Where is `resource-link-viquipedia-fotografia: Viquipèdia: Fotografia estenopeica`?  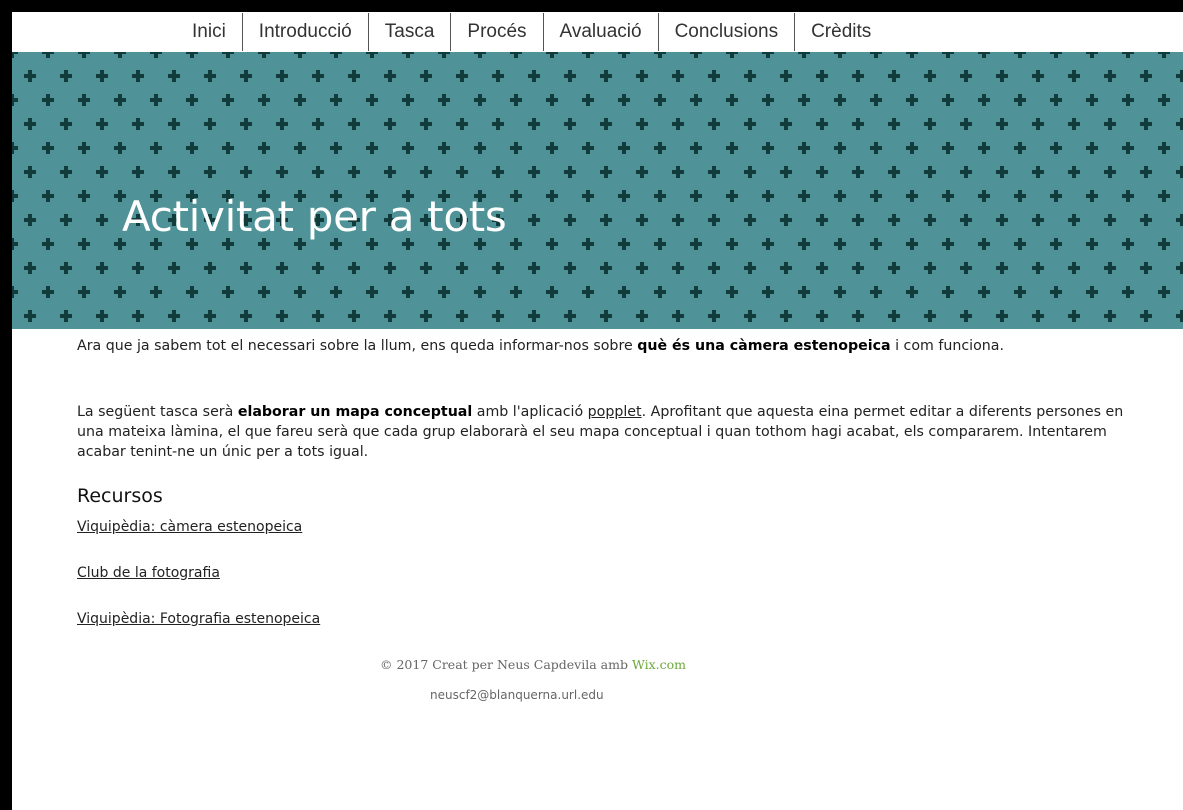
resource-link-viquipedia-fotografia: Viquipèdia: Fotografia estenopeica is located at coordinates (198, 619).